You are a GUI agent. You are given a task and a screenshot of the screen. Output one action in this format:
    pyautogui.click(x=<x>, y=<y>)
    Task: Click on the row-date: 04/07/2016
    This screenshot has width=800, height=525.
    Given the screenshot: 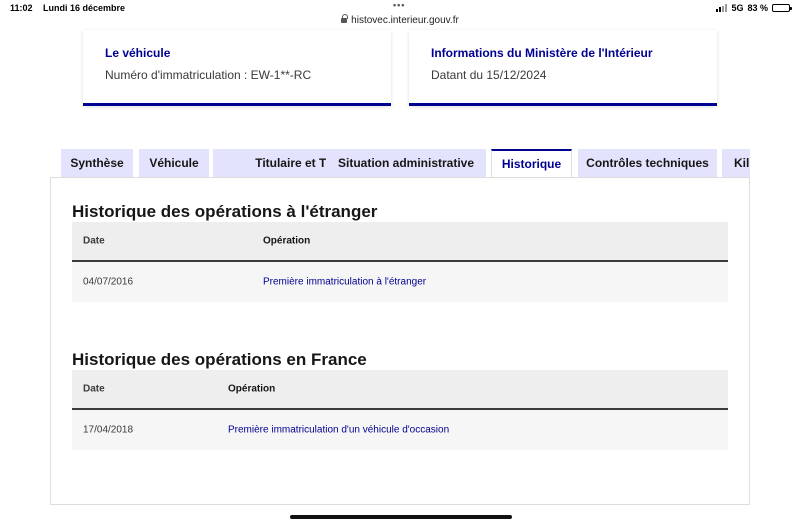 What is the action you would take?
    pyautogui.click(x=108, y=282)
    